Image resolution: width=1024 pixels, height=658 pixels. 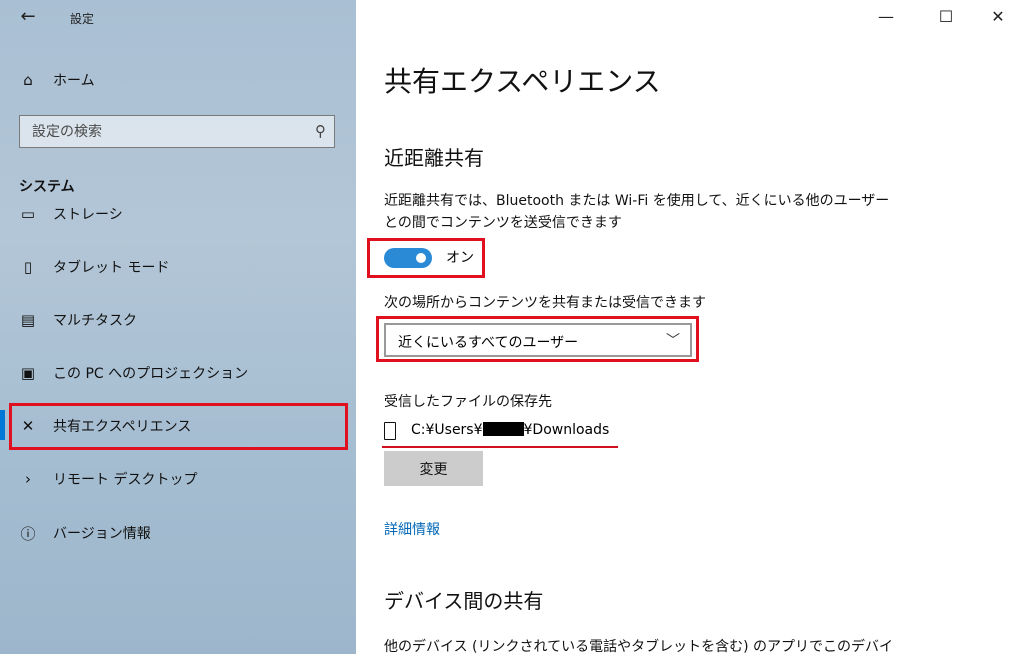 I want to click on sidebar-topbar: ← 設定, so click(x=178, y=18).